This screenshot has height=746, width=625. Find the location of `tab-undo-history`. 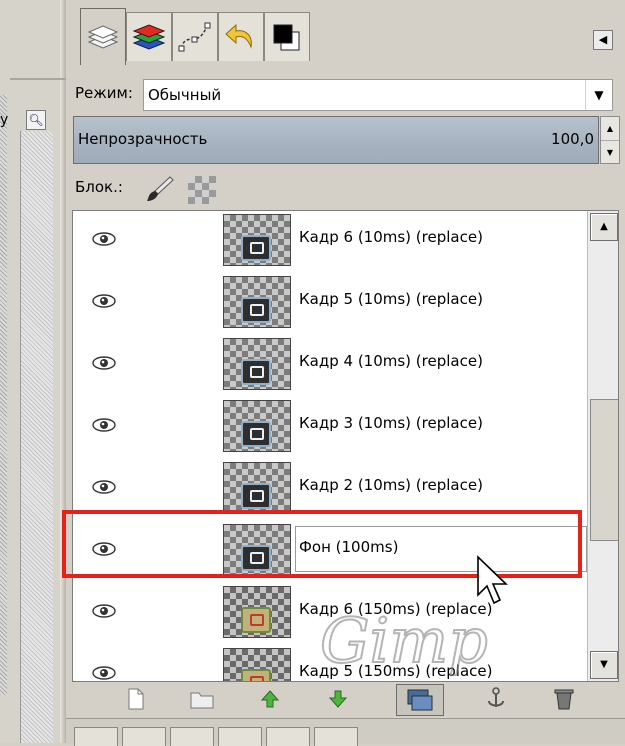

tab-undo-history is located at coordinates (241, 36).